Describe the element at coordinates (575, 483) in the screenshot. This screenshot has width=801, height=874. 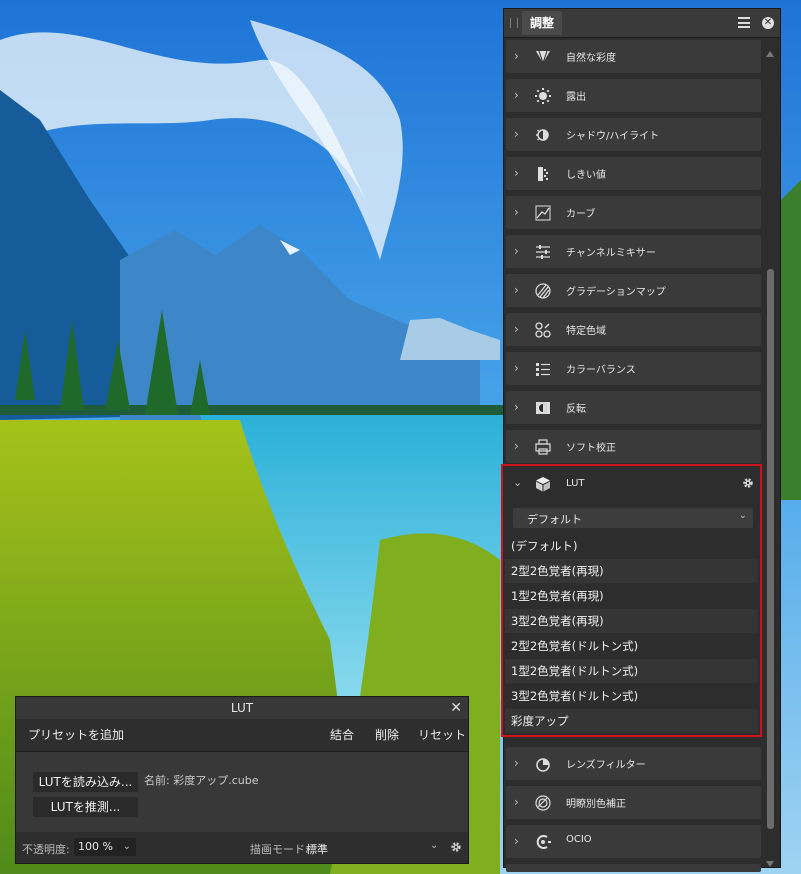
I see `lut-label: LUT` at that location.